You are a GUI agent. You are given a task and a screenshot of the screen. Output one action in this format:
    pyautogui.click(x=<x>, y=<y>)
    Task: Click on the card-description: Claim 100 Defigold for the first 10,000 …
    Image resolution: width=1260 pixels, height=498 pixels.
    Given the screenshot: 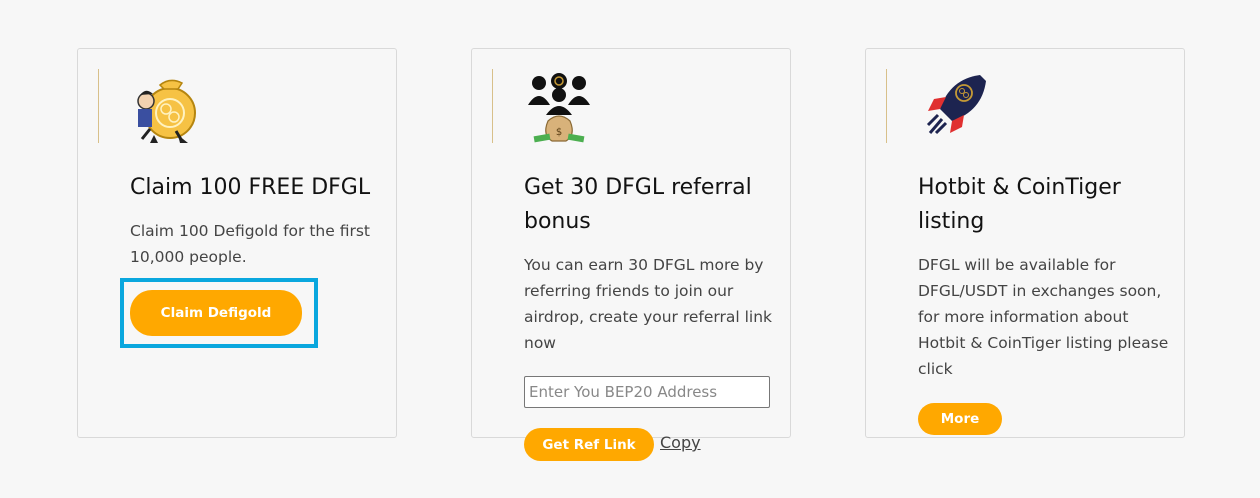 What is the action you would take?
    pyautogui.click(x=250, y=244)
    